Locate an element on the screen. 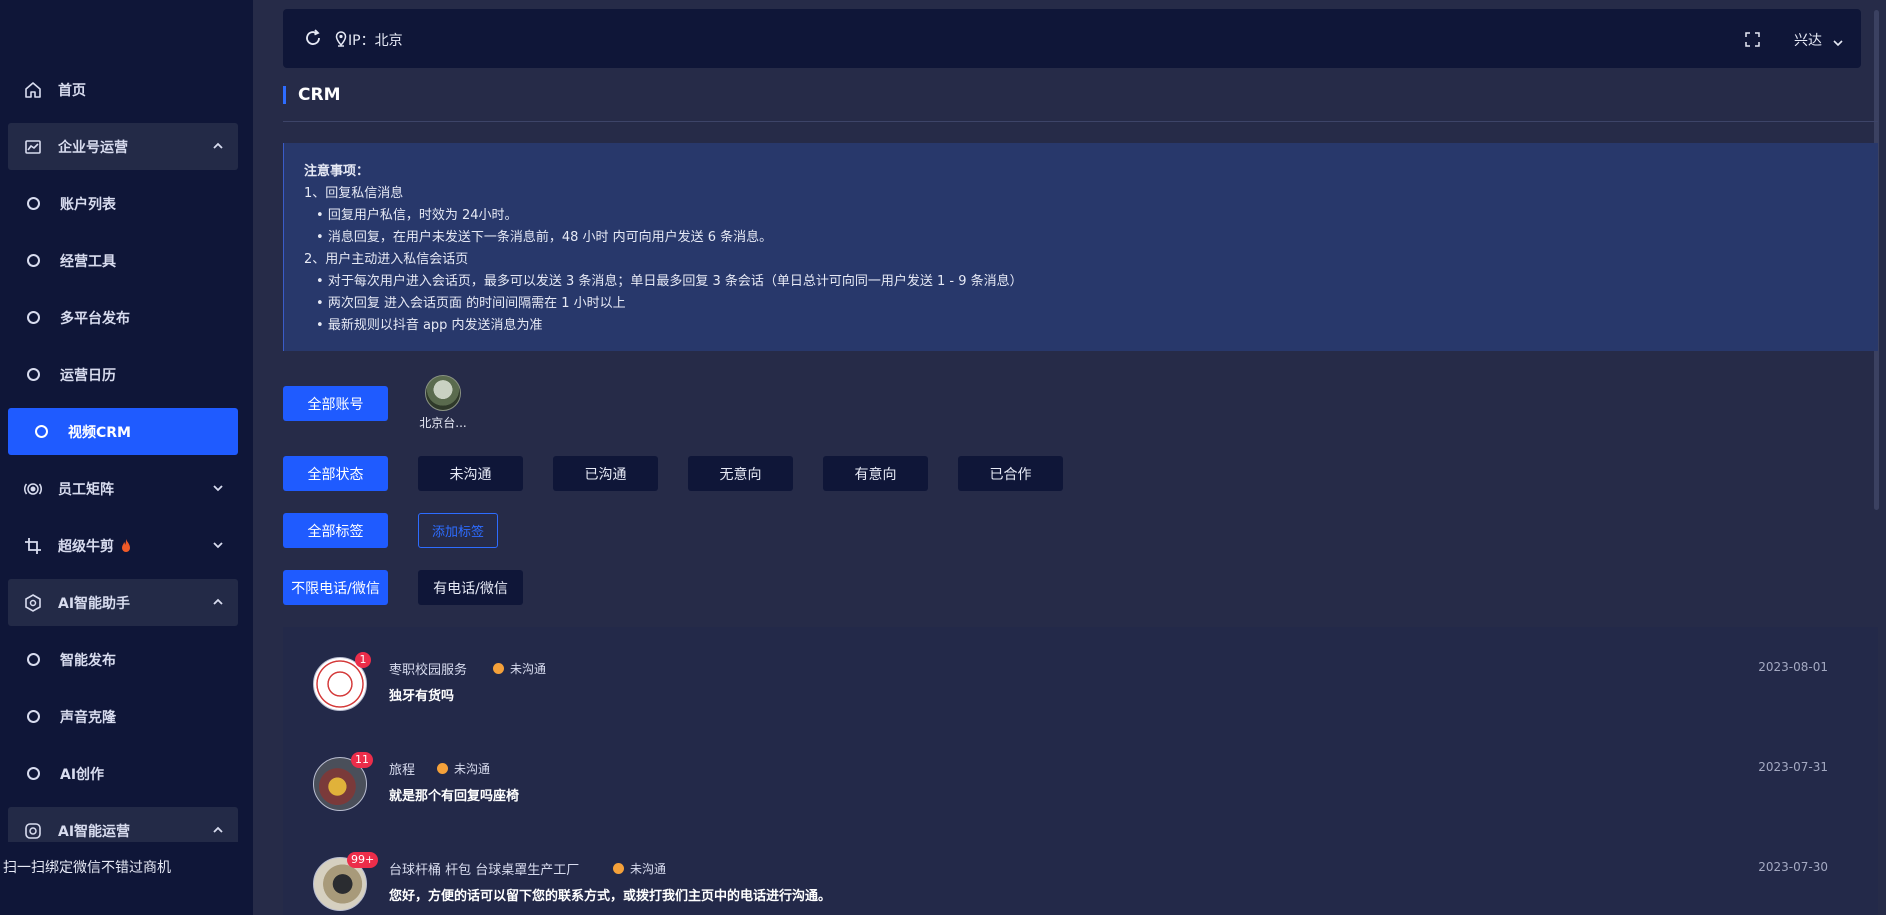  sidebar-item-multi-publish: 多平台发布 is located at coordinates (123, 317).